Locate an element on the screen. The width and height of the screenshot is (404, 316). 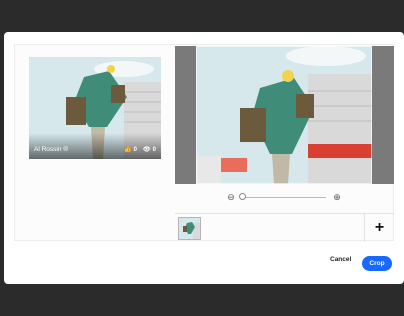
thumbs-up-icon: 👍 is located at coordinates (128, 150).